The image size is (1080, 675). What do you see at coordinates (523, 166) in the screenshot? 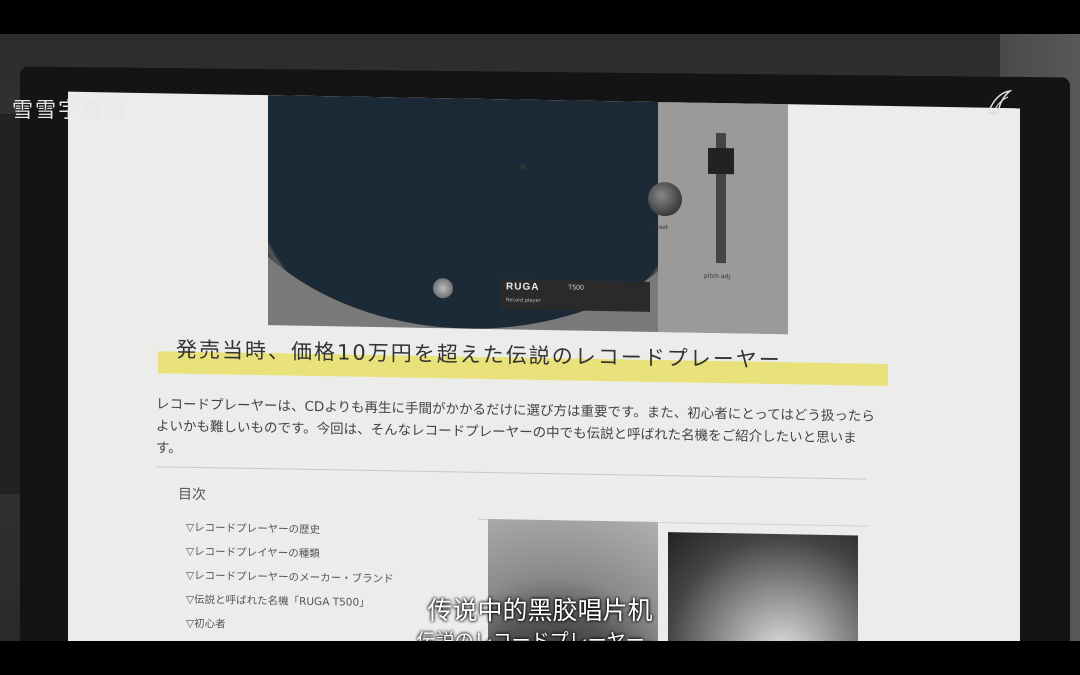
I see `webcam-icon` at bounding box center [523, 166].